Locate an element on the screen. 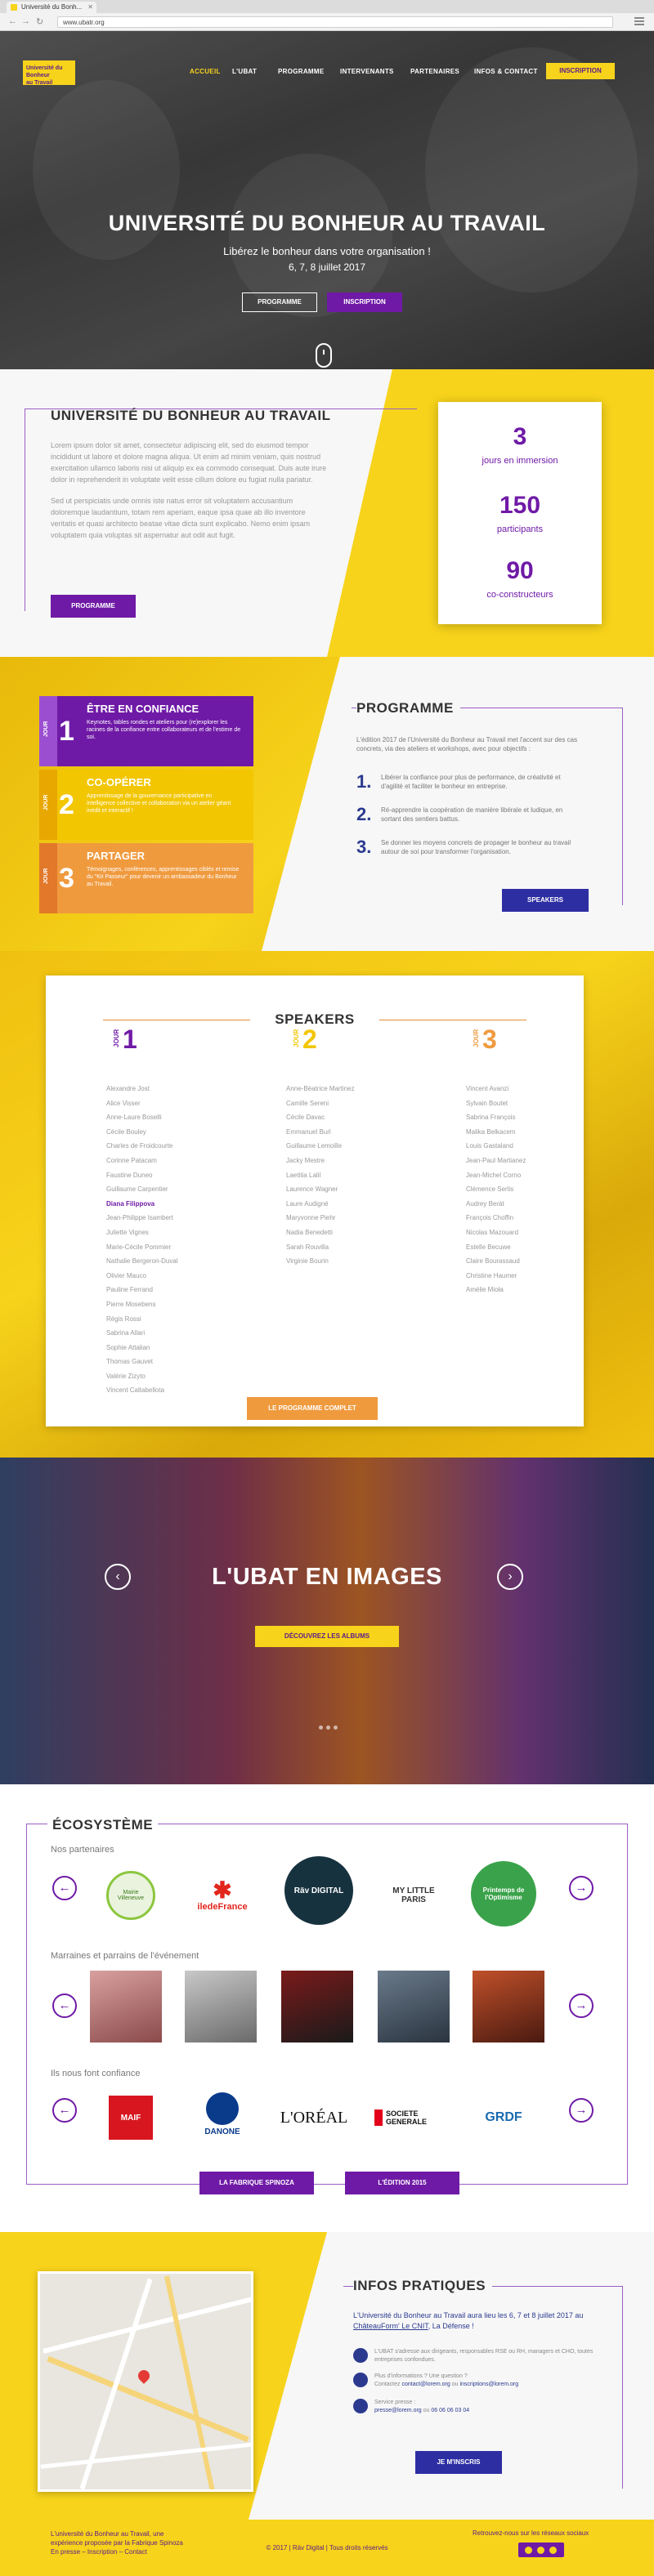 The height and width of the screenshot is (2576, 654). speaker-name: Thomas Gauvet is located at coordinates (188, 1362).